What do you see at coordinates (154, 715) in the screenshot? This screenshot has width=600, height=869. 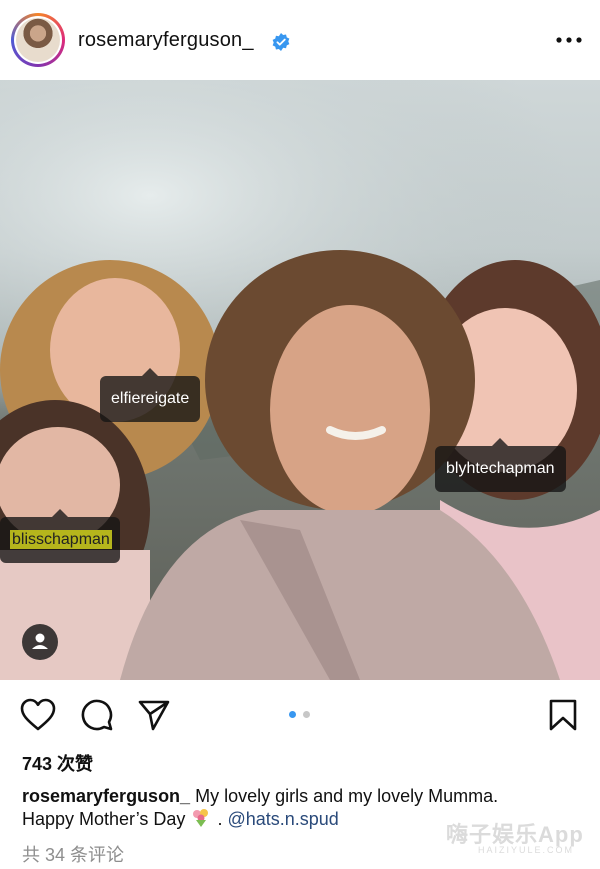 I see `send-icon` at bounding box center [154, 715].